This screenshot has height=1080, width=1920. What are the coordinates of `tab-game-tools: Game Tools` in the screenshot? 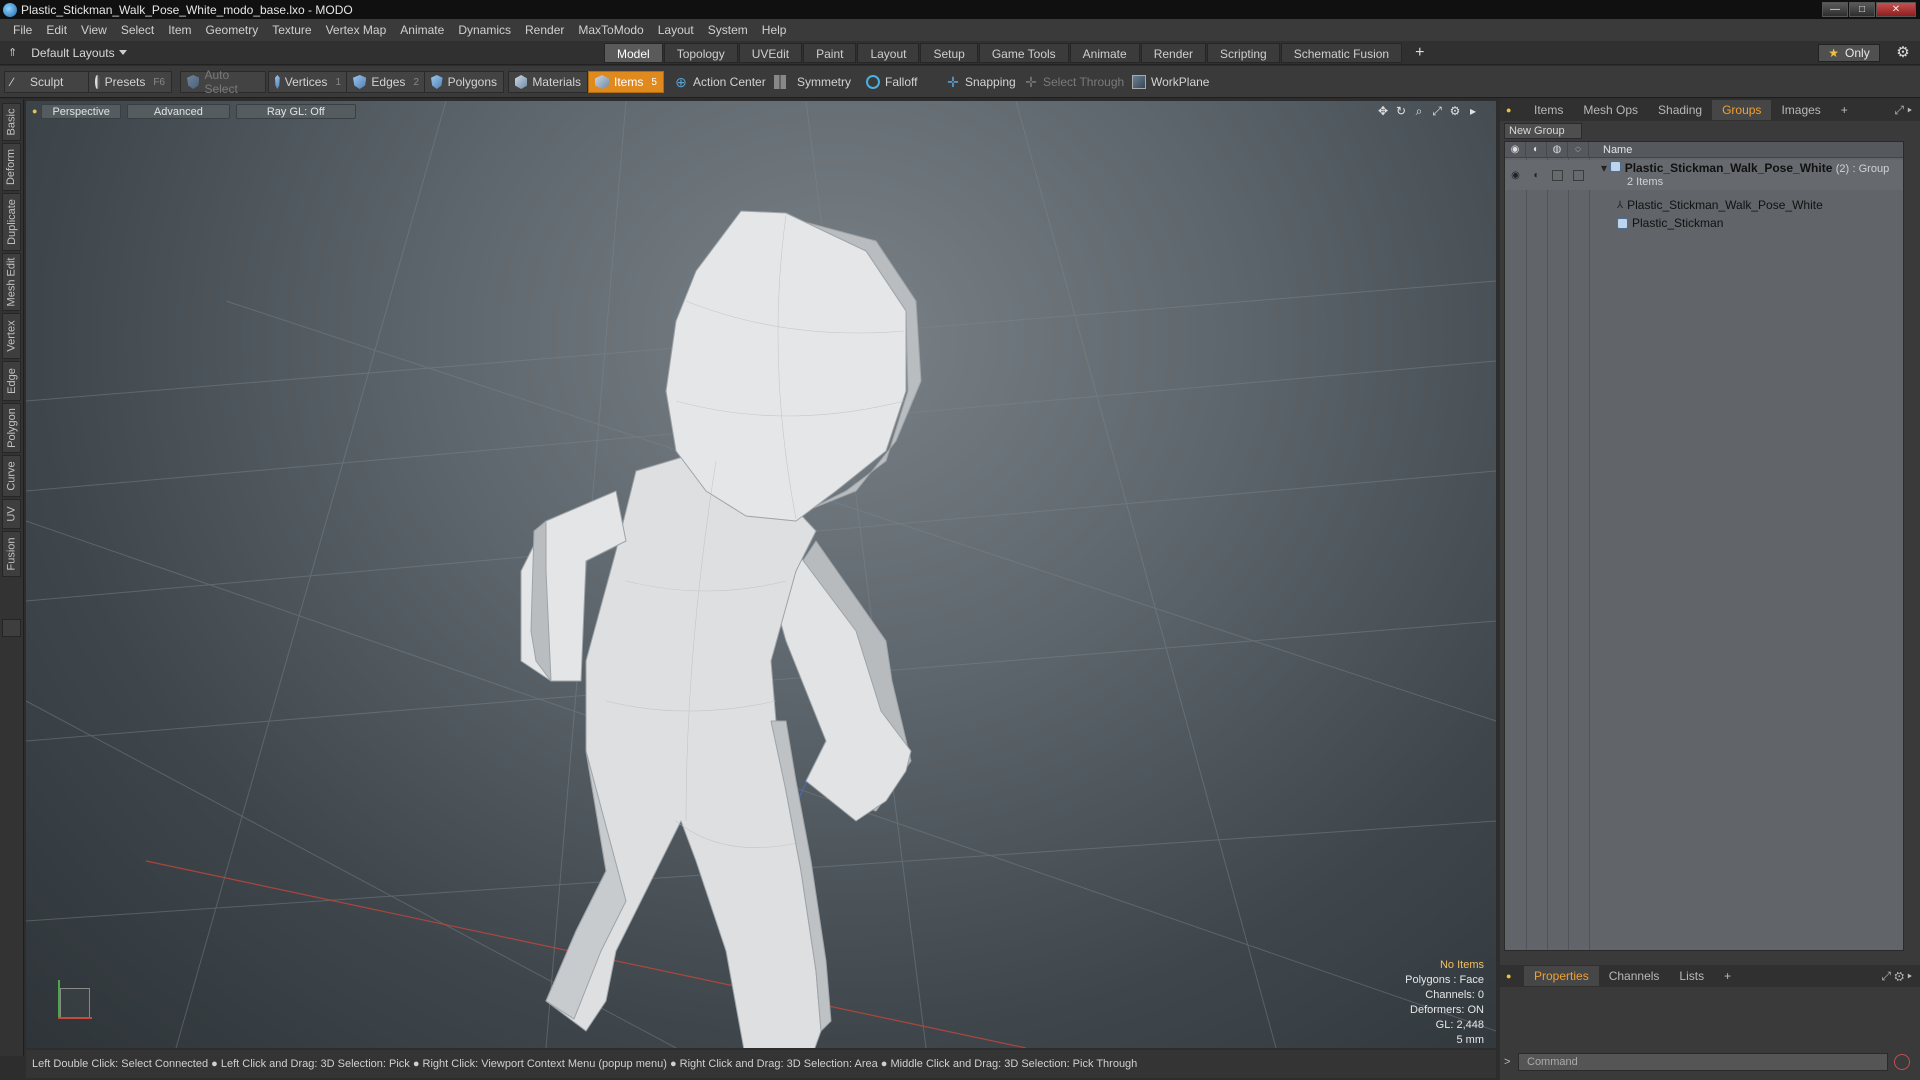 It's located at (1023, 53).